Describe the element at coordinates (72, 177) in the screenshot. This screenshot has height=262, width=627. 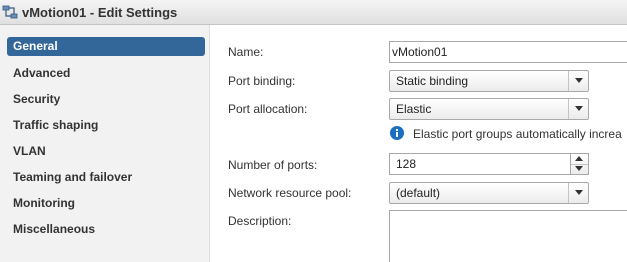
I see `sidebar-item-teaming-failover: Teaming and failover` at that location.